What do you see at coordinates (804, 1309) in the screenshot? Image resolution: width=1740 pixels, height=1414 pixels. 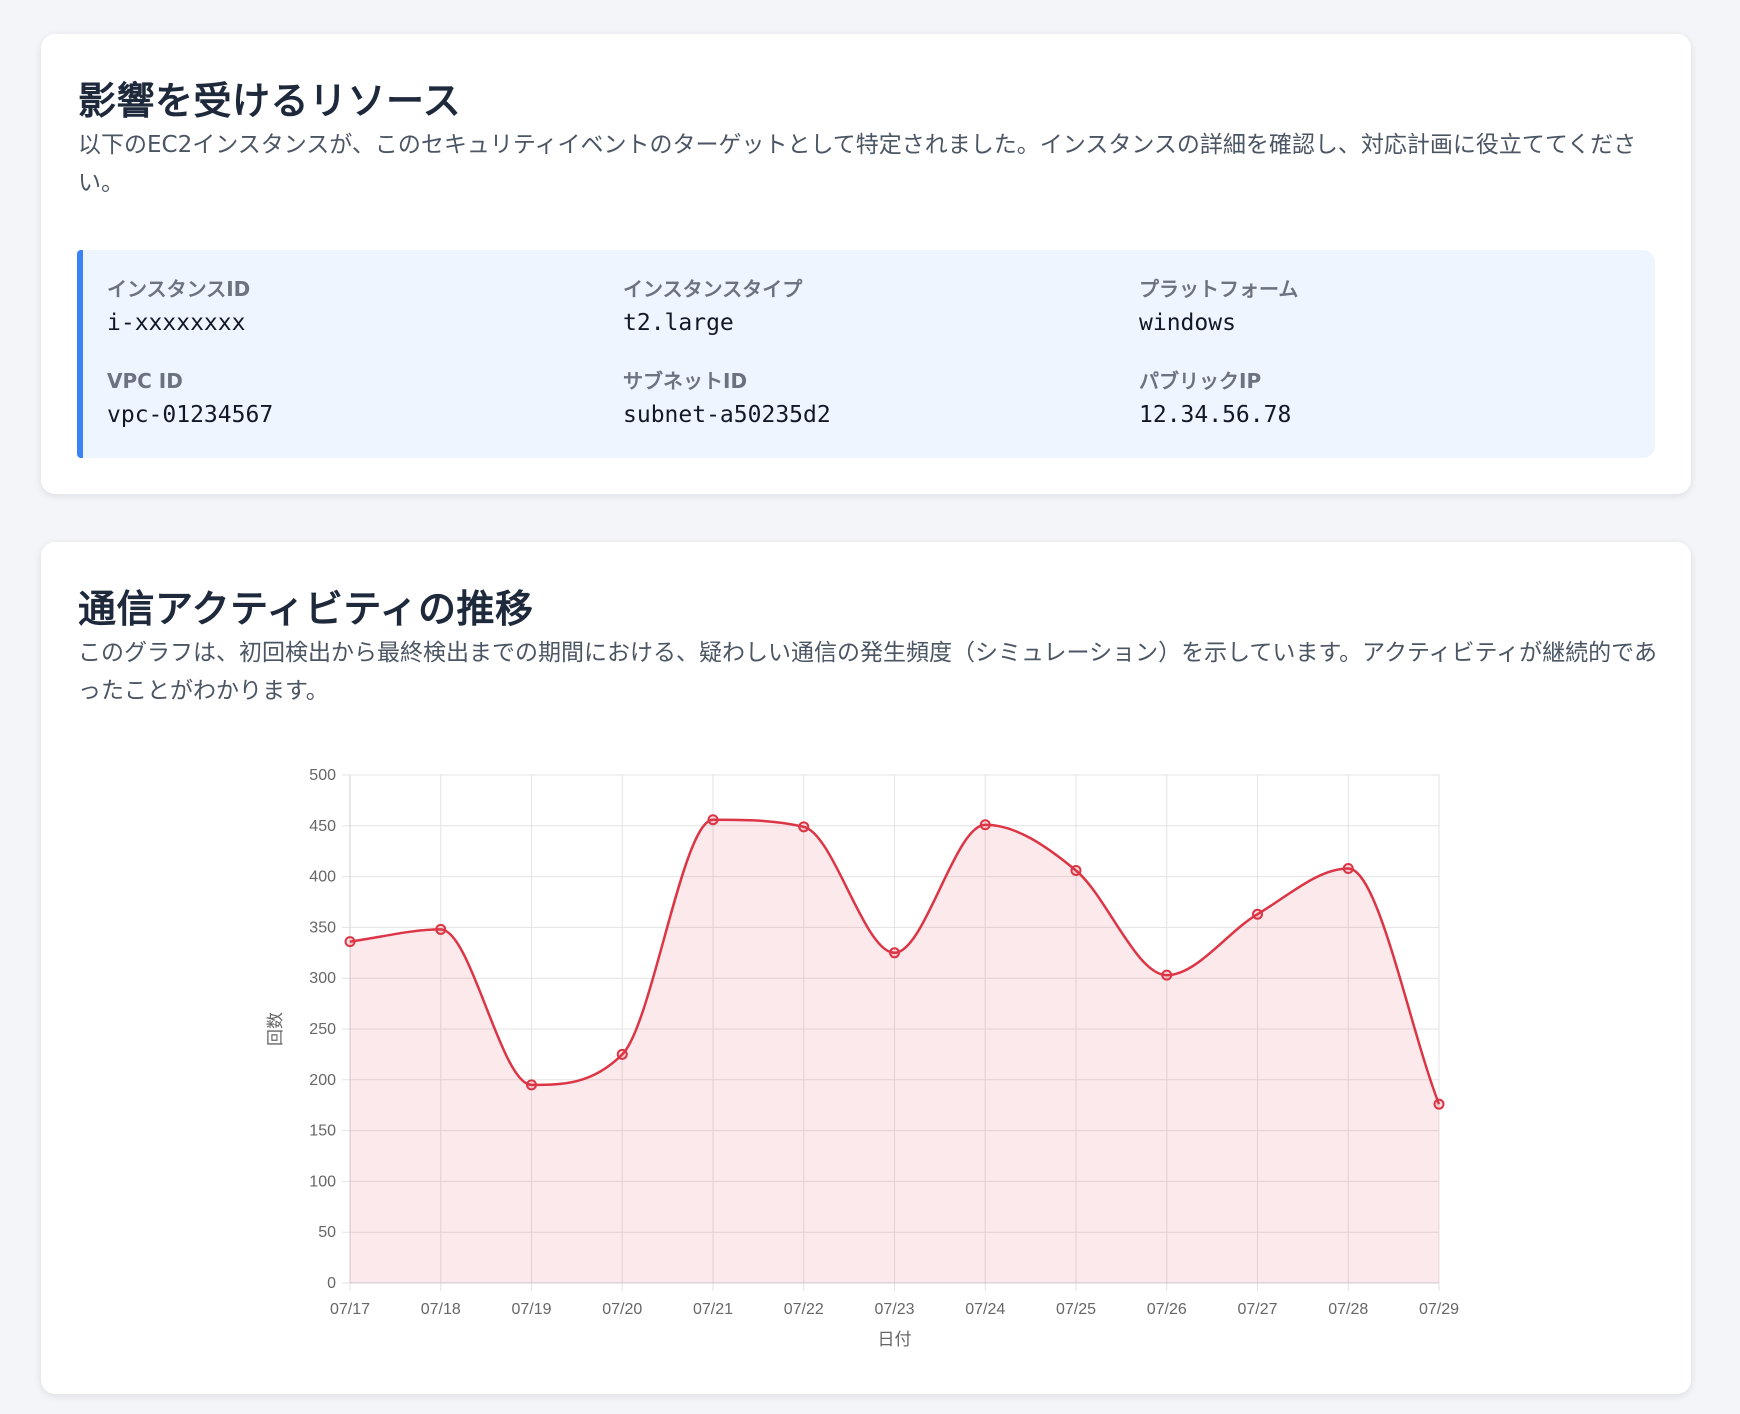 I see `x-tick-label: 07/22` at bounding box center [804, 1309].